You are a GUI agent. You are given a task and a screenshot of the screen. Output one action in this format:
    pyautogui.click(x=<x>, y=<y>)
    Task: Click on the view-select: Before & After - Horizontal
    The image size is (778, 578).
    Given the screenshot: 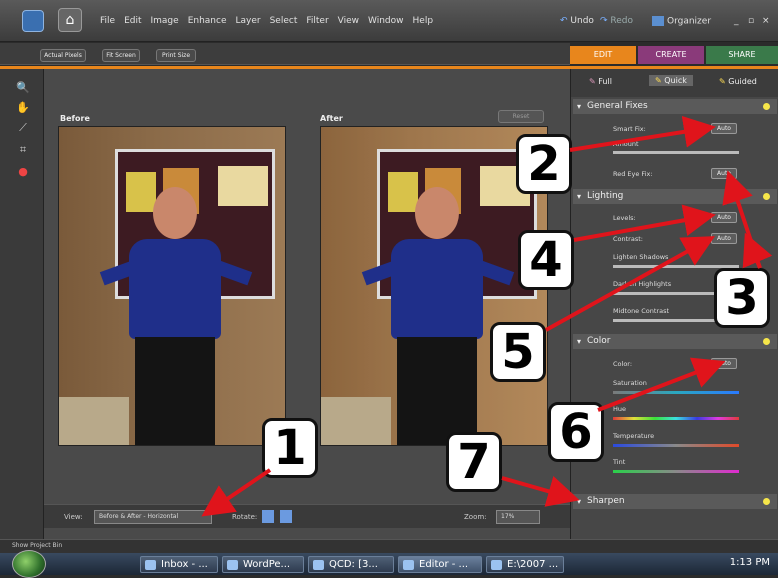 What is the action you would take?
    pyautogui.click(x=153, y=517)
    